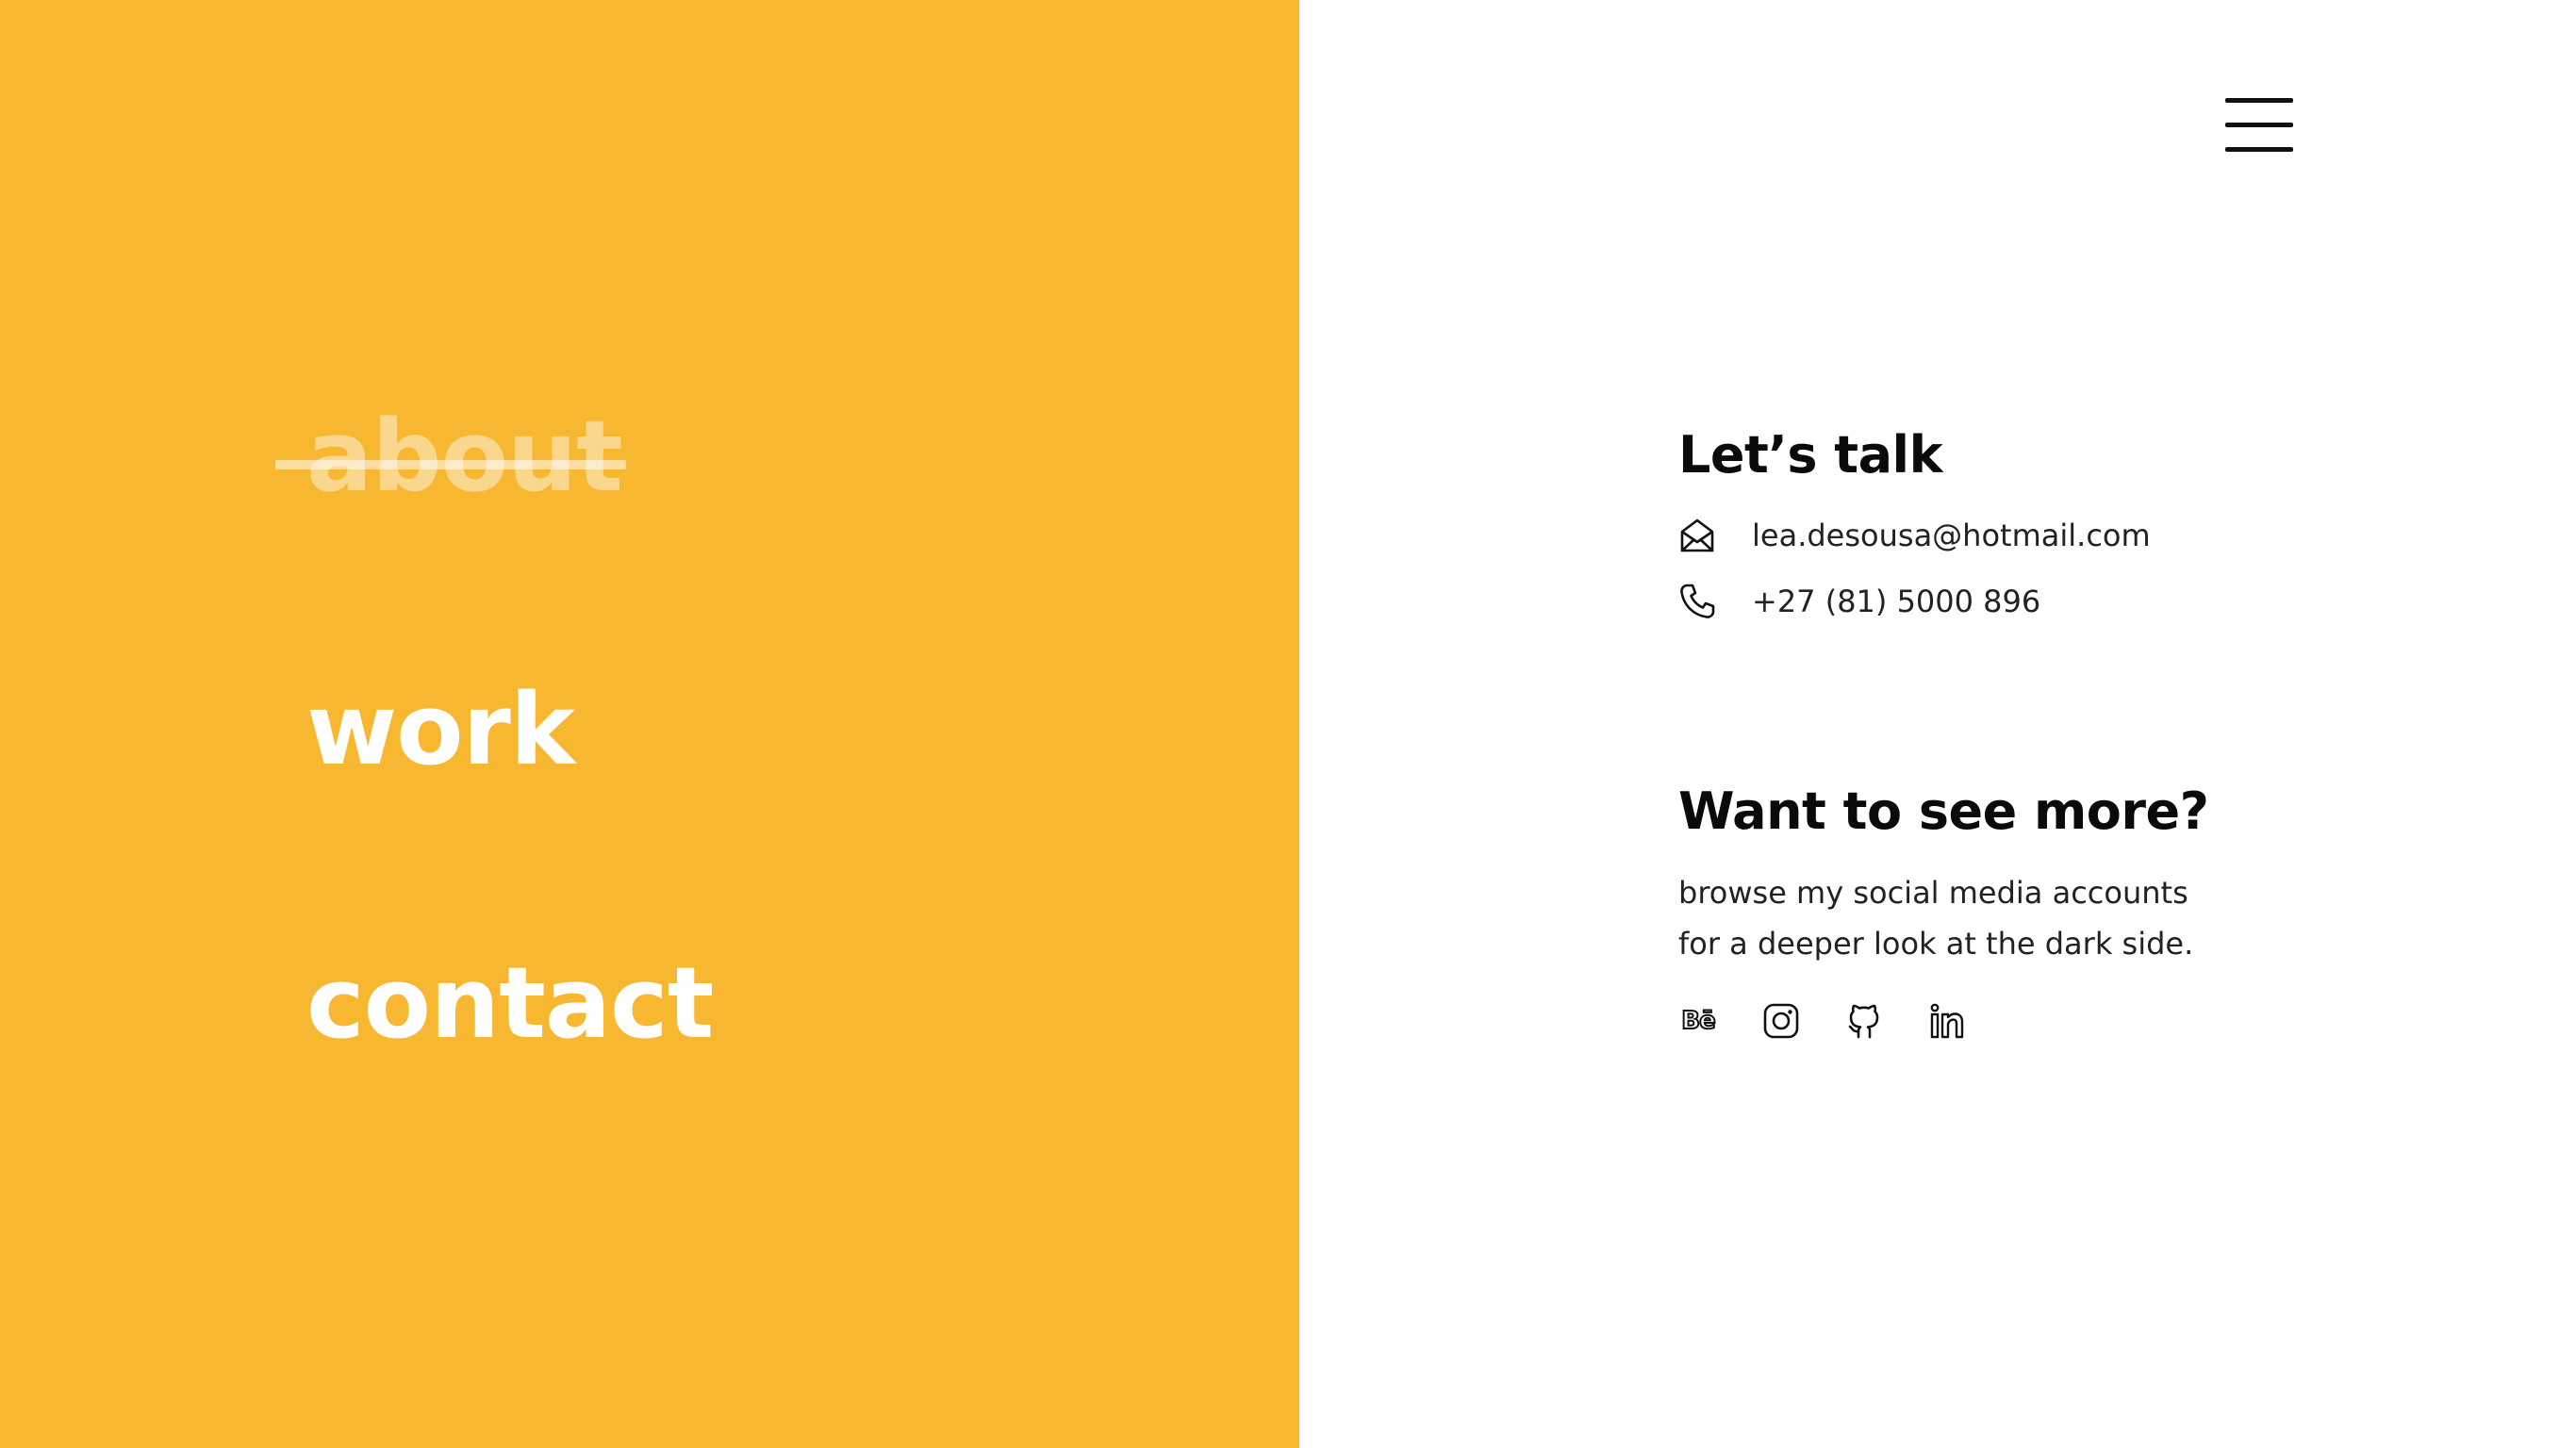 The image size is (2576, 1448). Describe the element at coordinates (1822, 1021) in the screenshot. I see `social-links: Bē` at that location.